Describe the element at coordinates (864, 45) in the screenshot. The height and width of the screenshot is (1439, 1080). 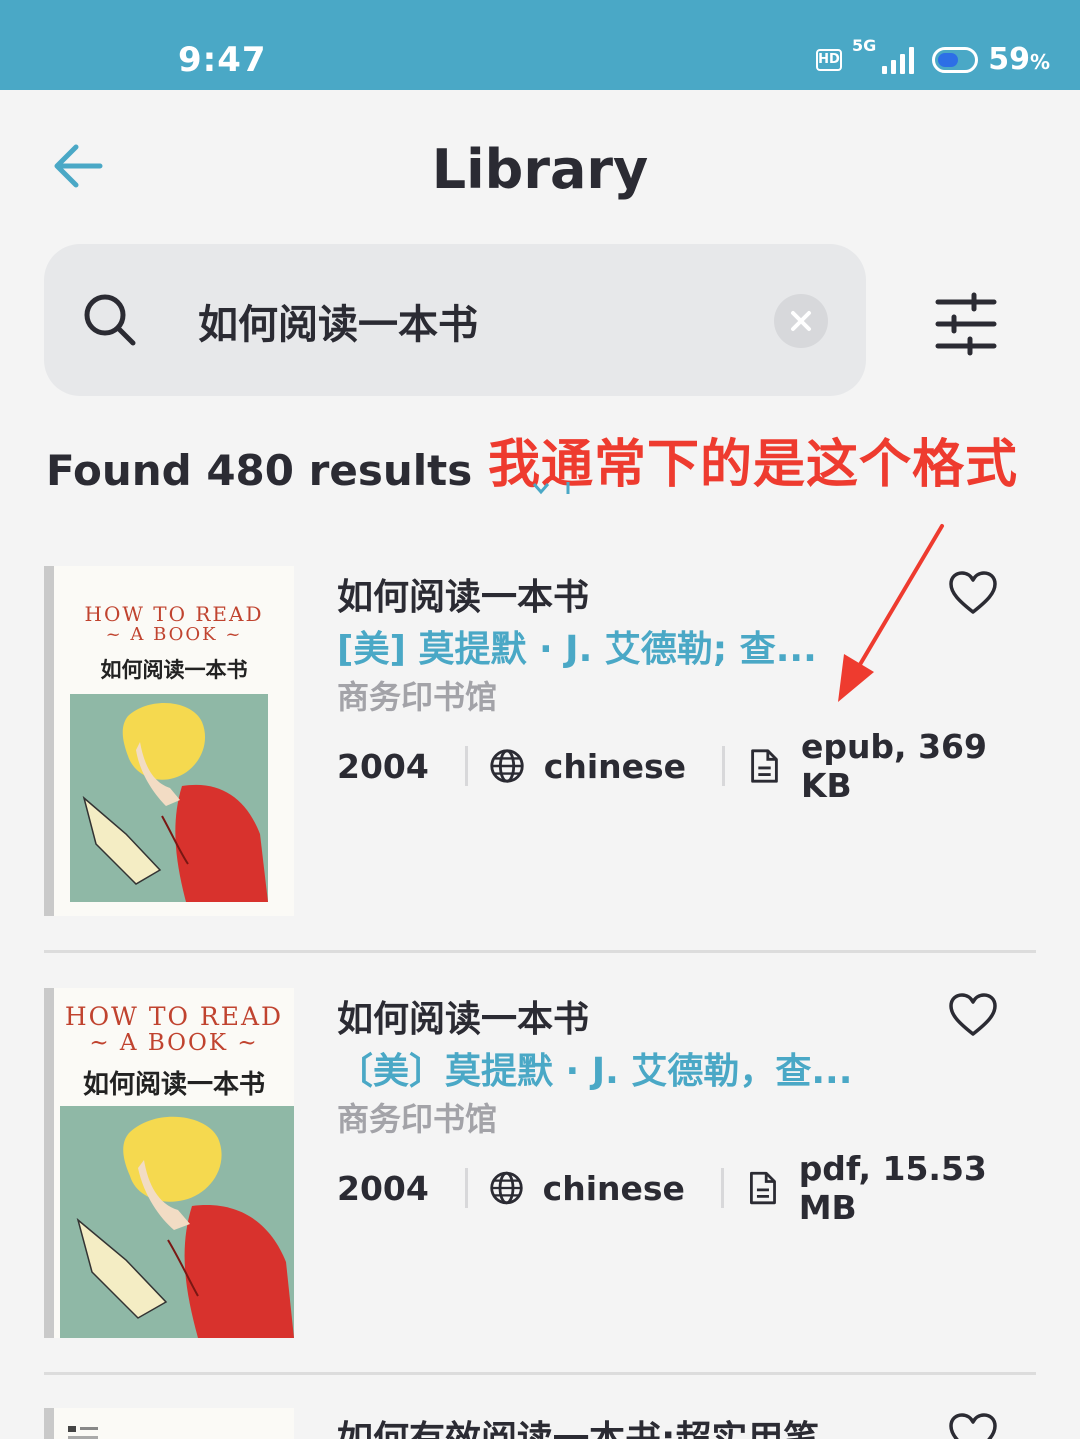
I see `network-type: 5G` at that location.